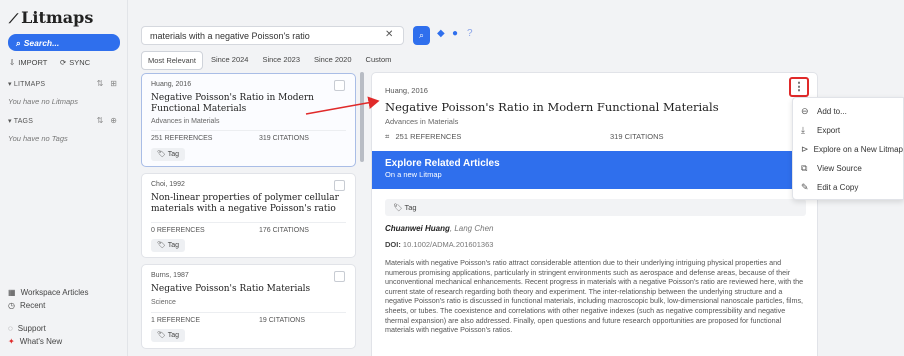 The height and width of the screenshot is (356, 904). I want to click on more-options-button: ⋮, so click(799, 87).